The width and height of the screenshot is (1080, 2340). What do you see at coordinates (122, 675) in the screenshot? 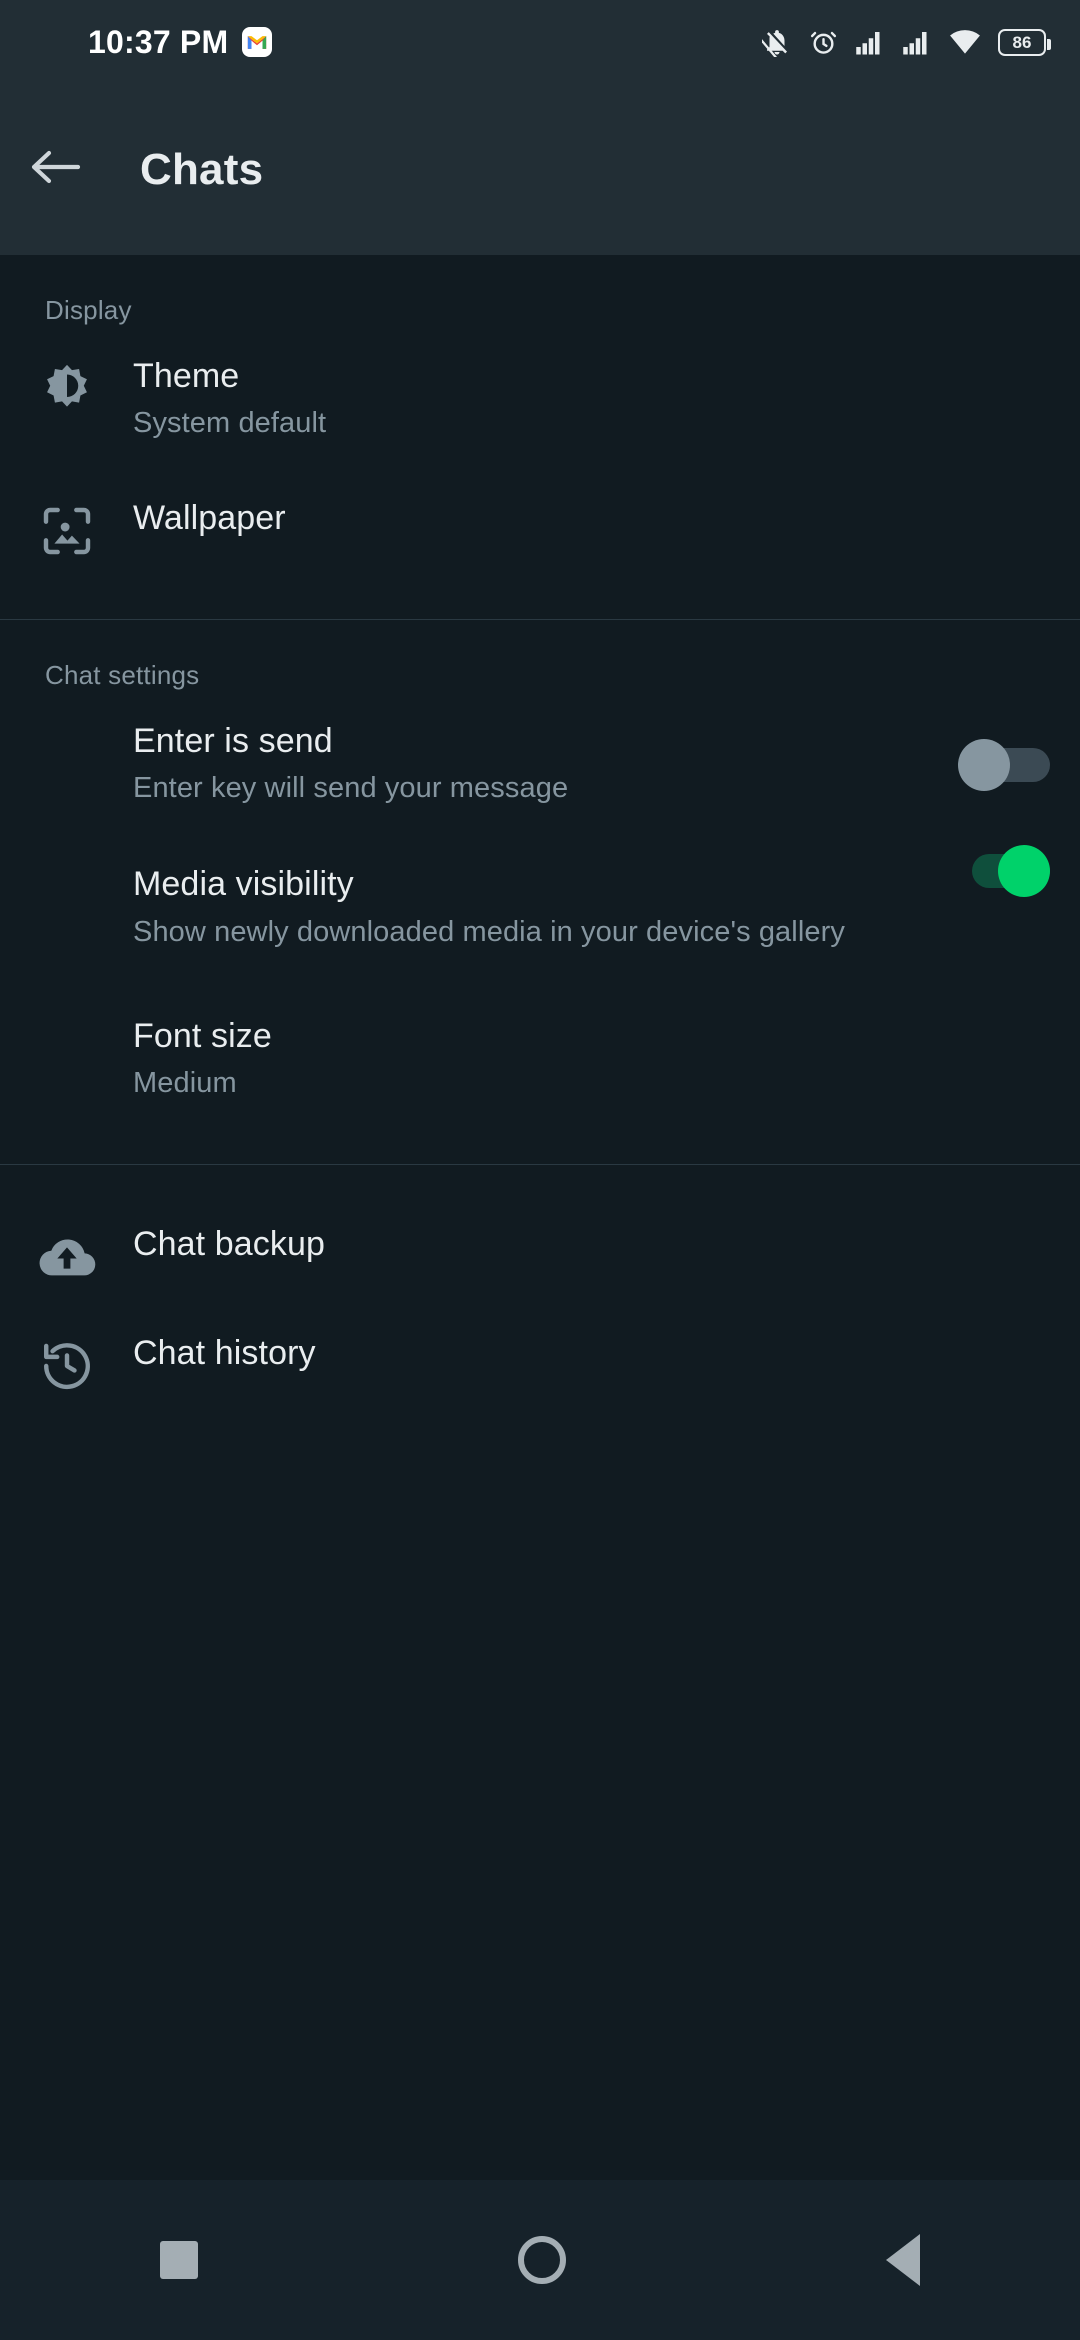
I see `section-header-chat-settings: Chat settings` at bounding box center [122, 675].